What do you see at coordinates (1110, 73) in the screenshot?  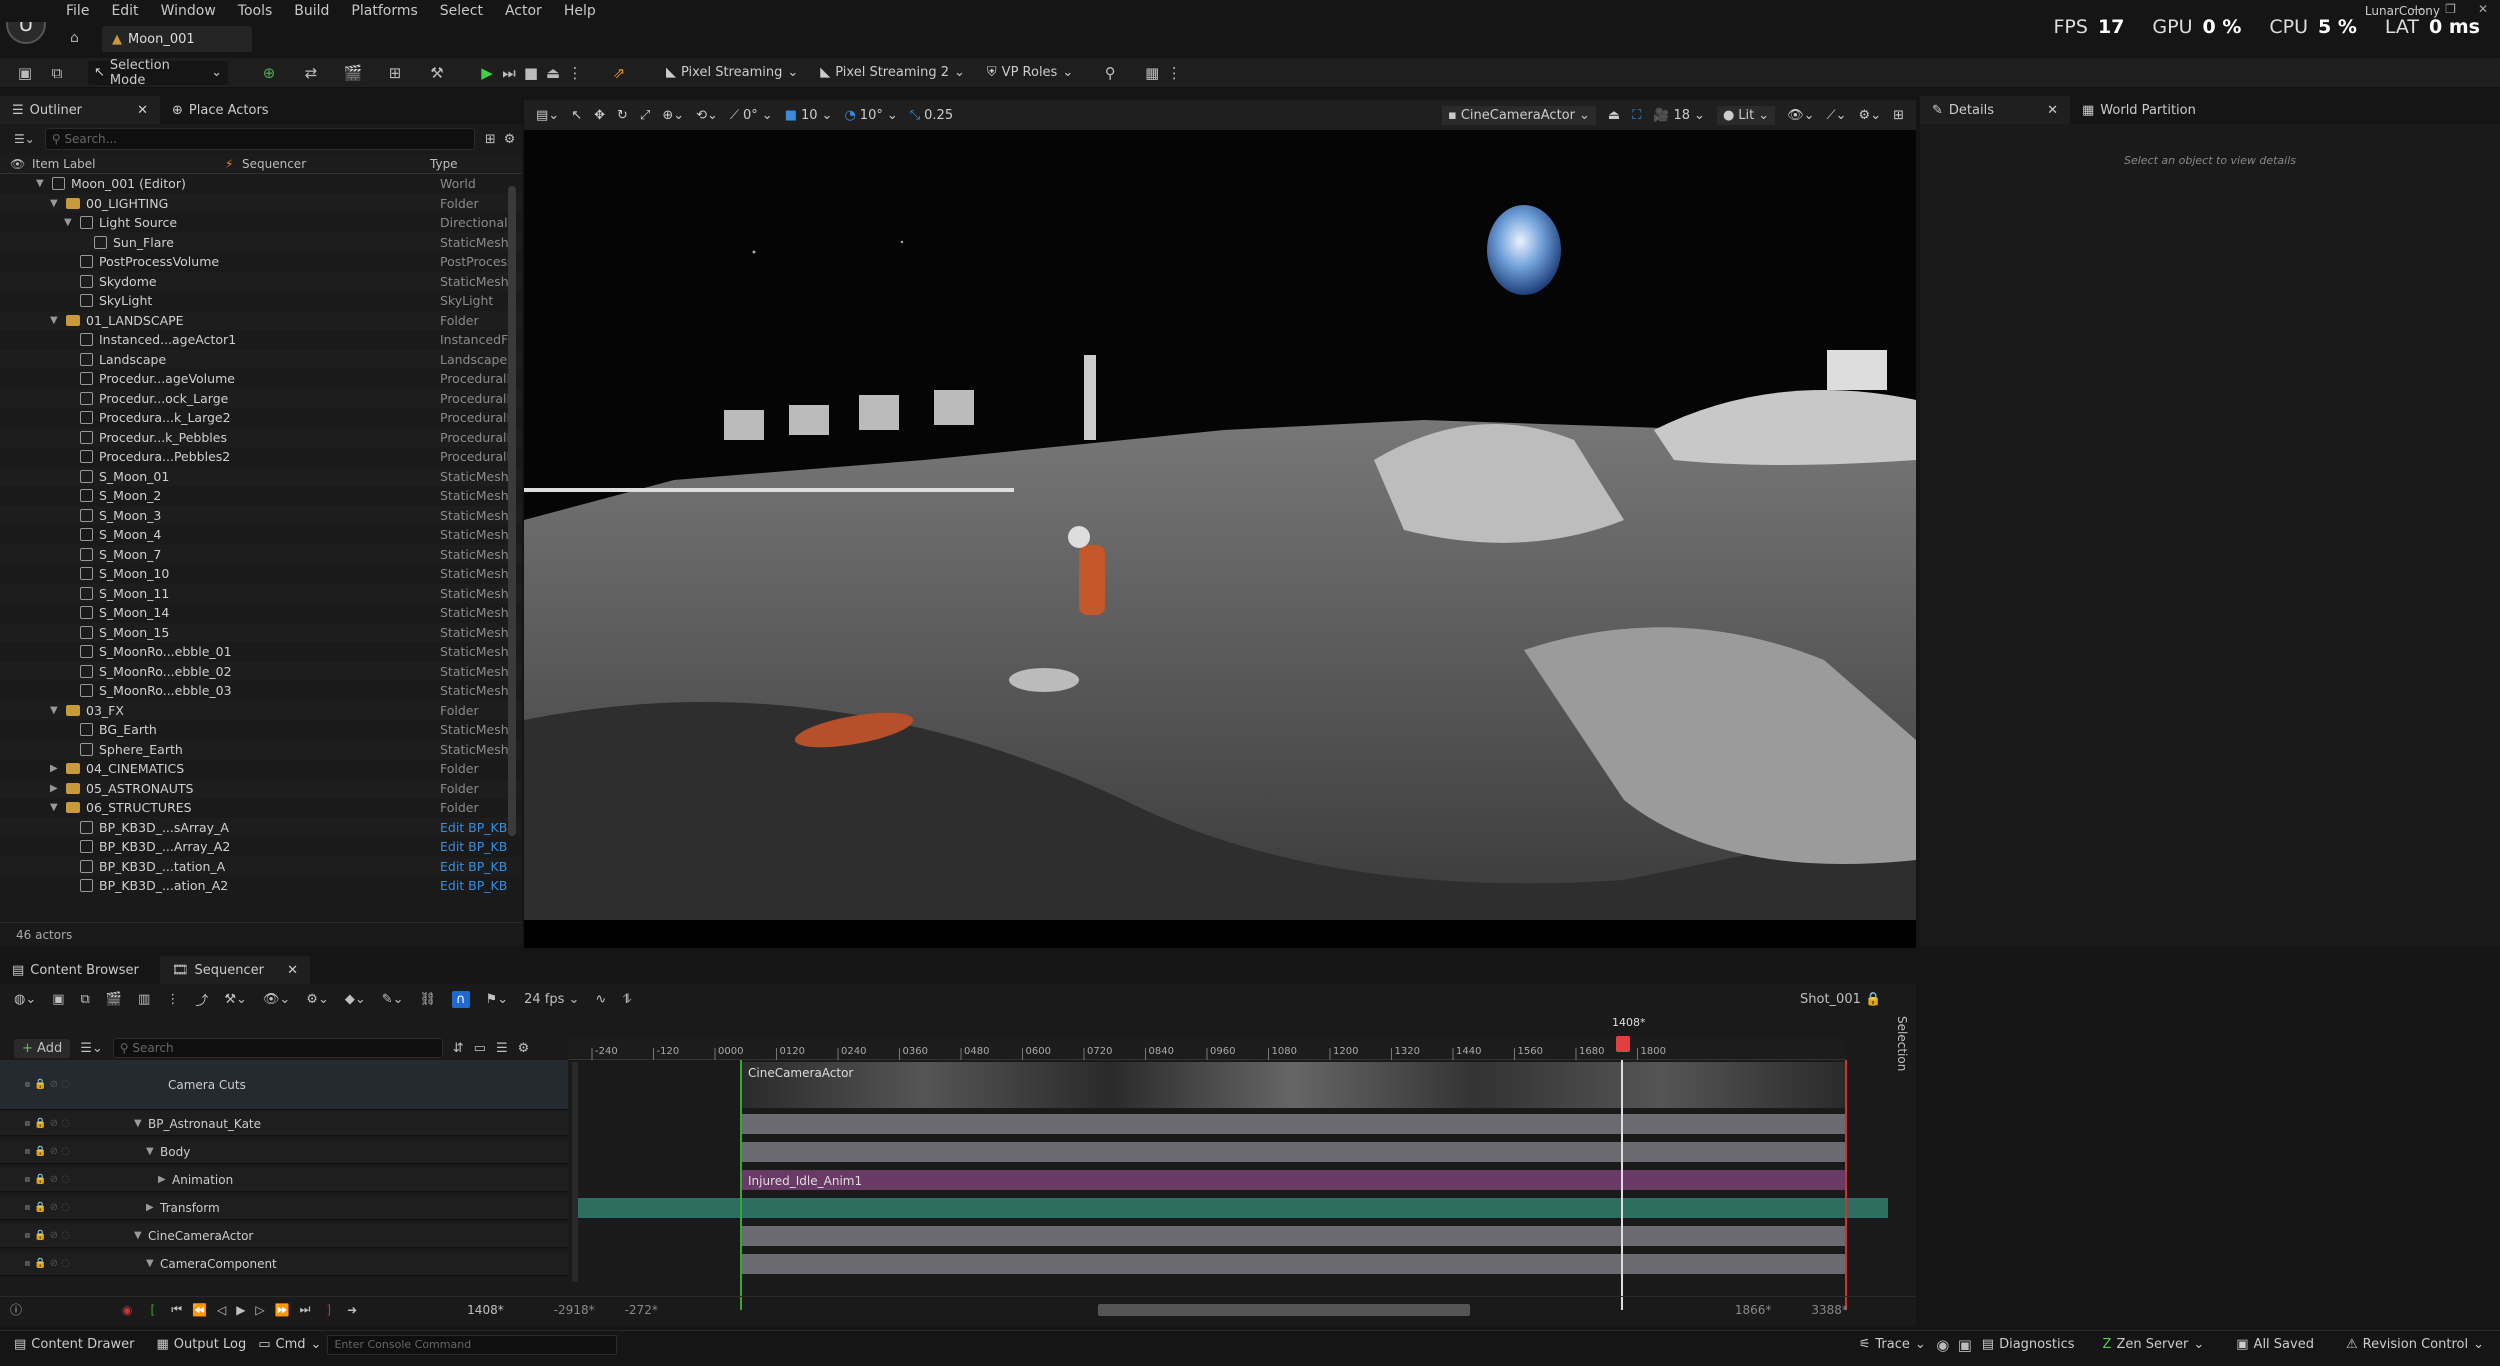 I see `virtual-production-icon: ⚲` at bounding box center [1110, 73].